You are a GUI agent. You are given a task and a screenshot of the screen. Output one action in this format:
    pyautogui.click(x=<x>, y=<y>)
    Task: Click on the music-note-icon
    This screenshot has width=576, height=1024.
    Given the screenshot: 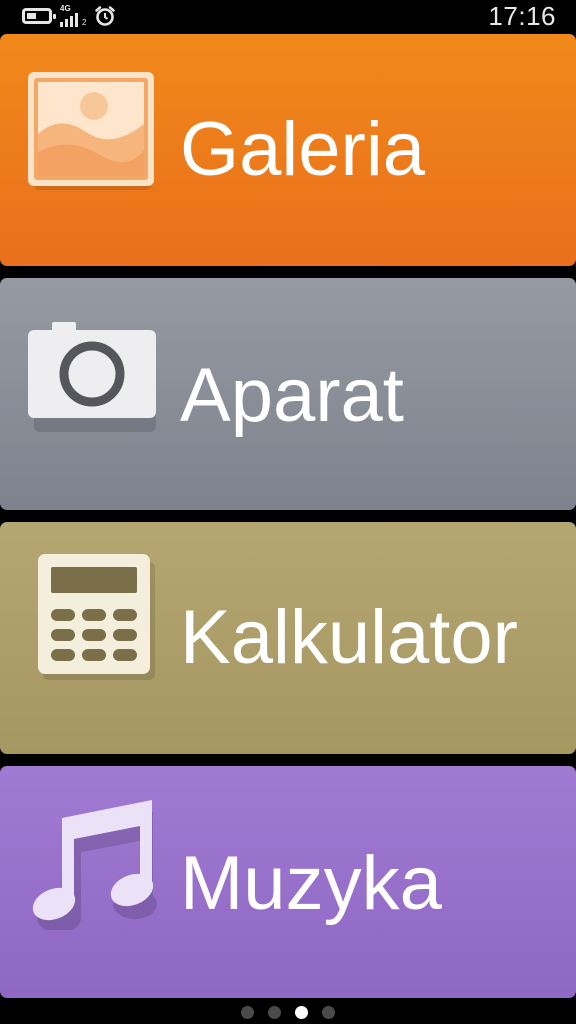 What is the action you would take?
    pyautogui.click(x=94, y=865)
    